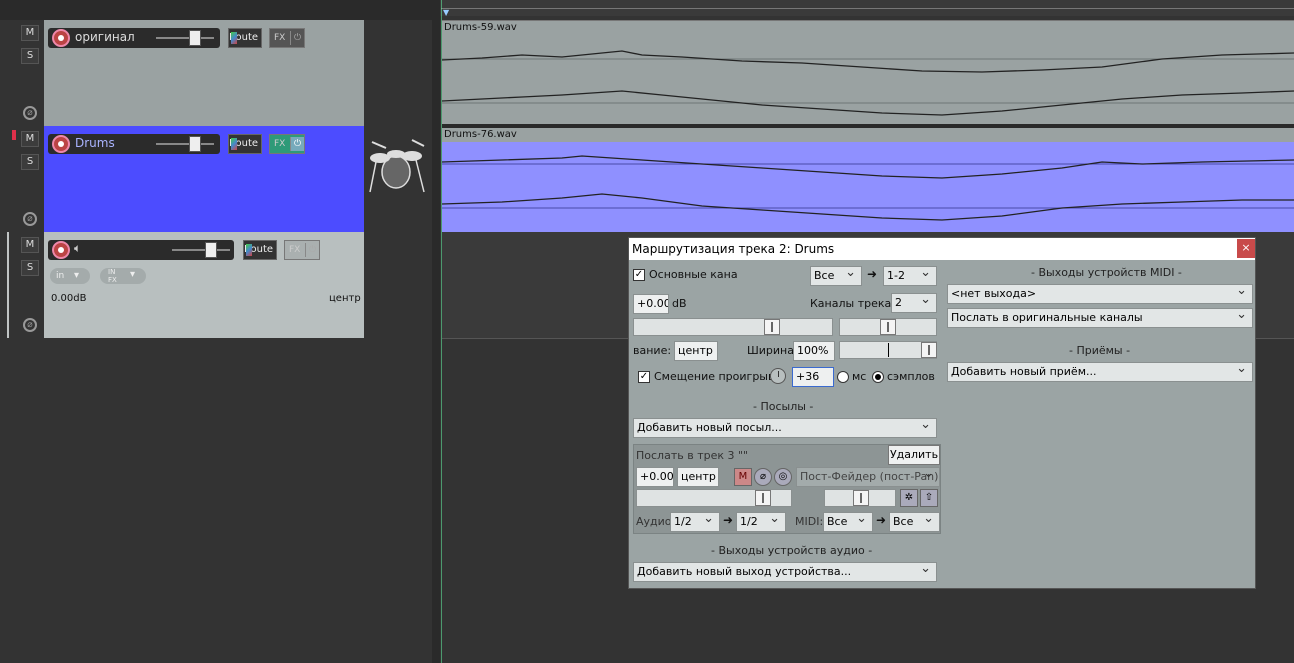 The image size is (1294, 663). Describe the element at coordinates (60, 276) in the screenshot. I see `input-label: in` at that location.